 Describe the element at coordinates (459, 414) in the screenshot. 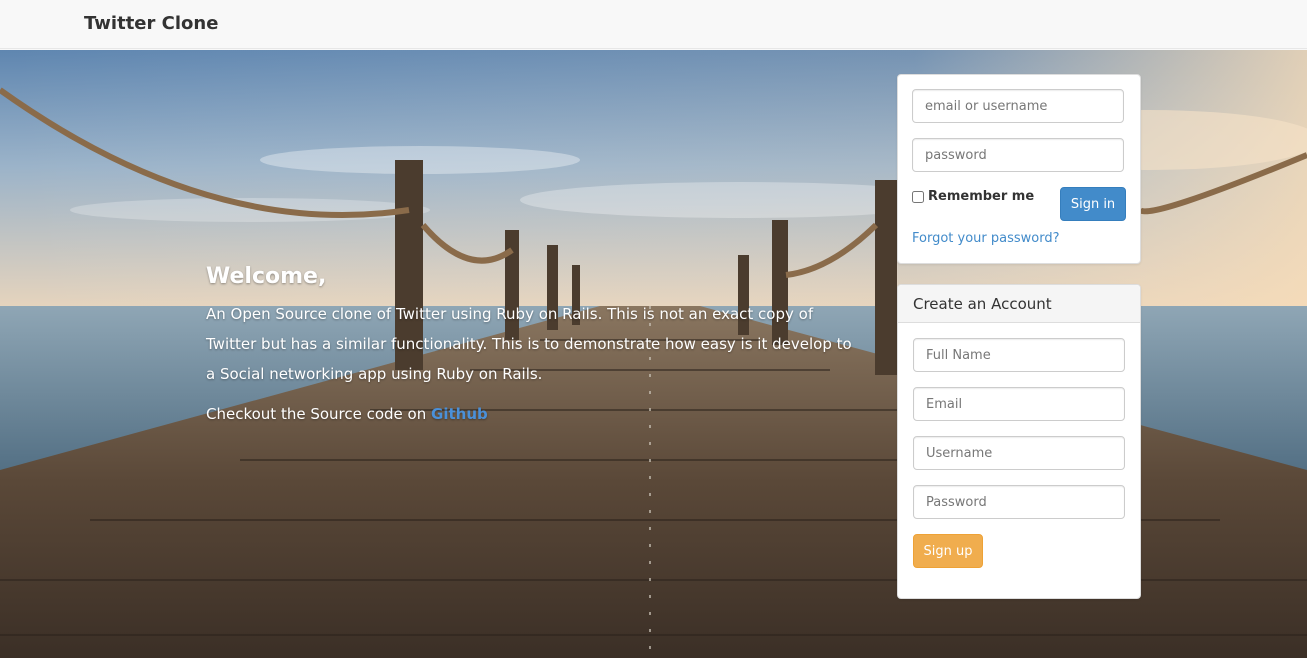

I see `github-link: Github` at that location.